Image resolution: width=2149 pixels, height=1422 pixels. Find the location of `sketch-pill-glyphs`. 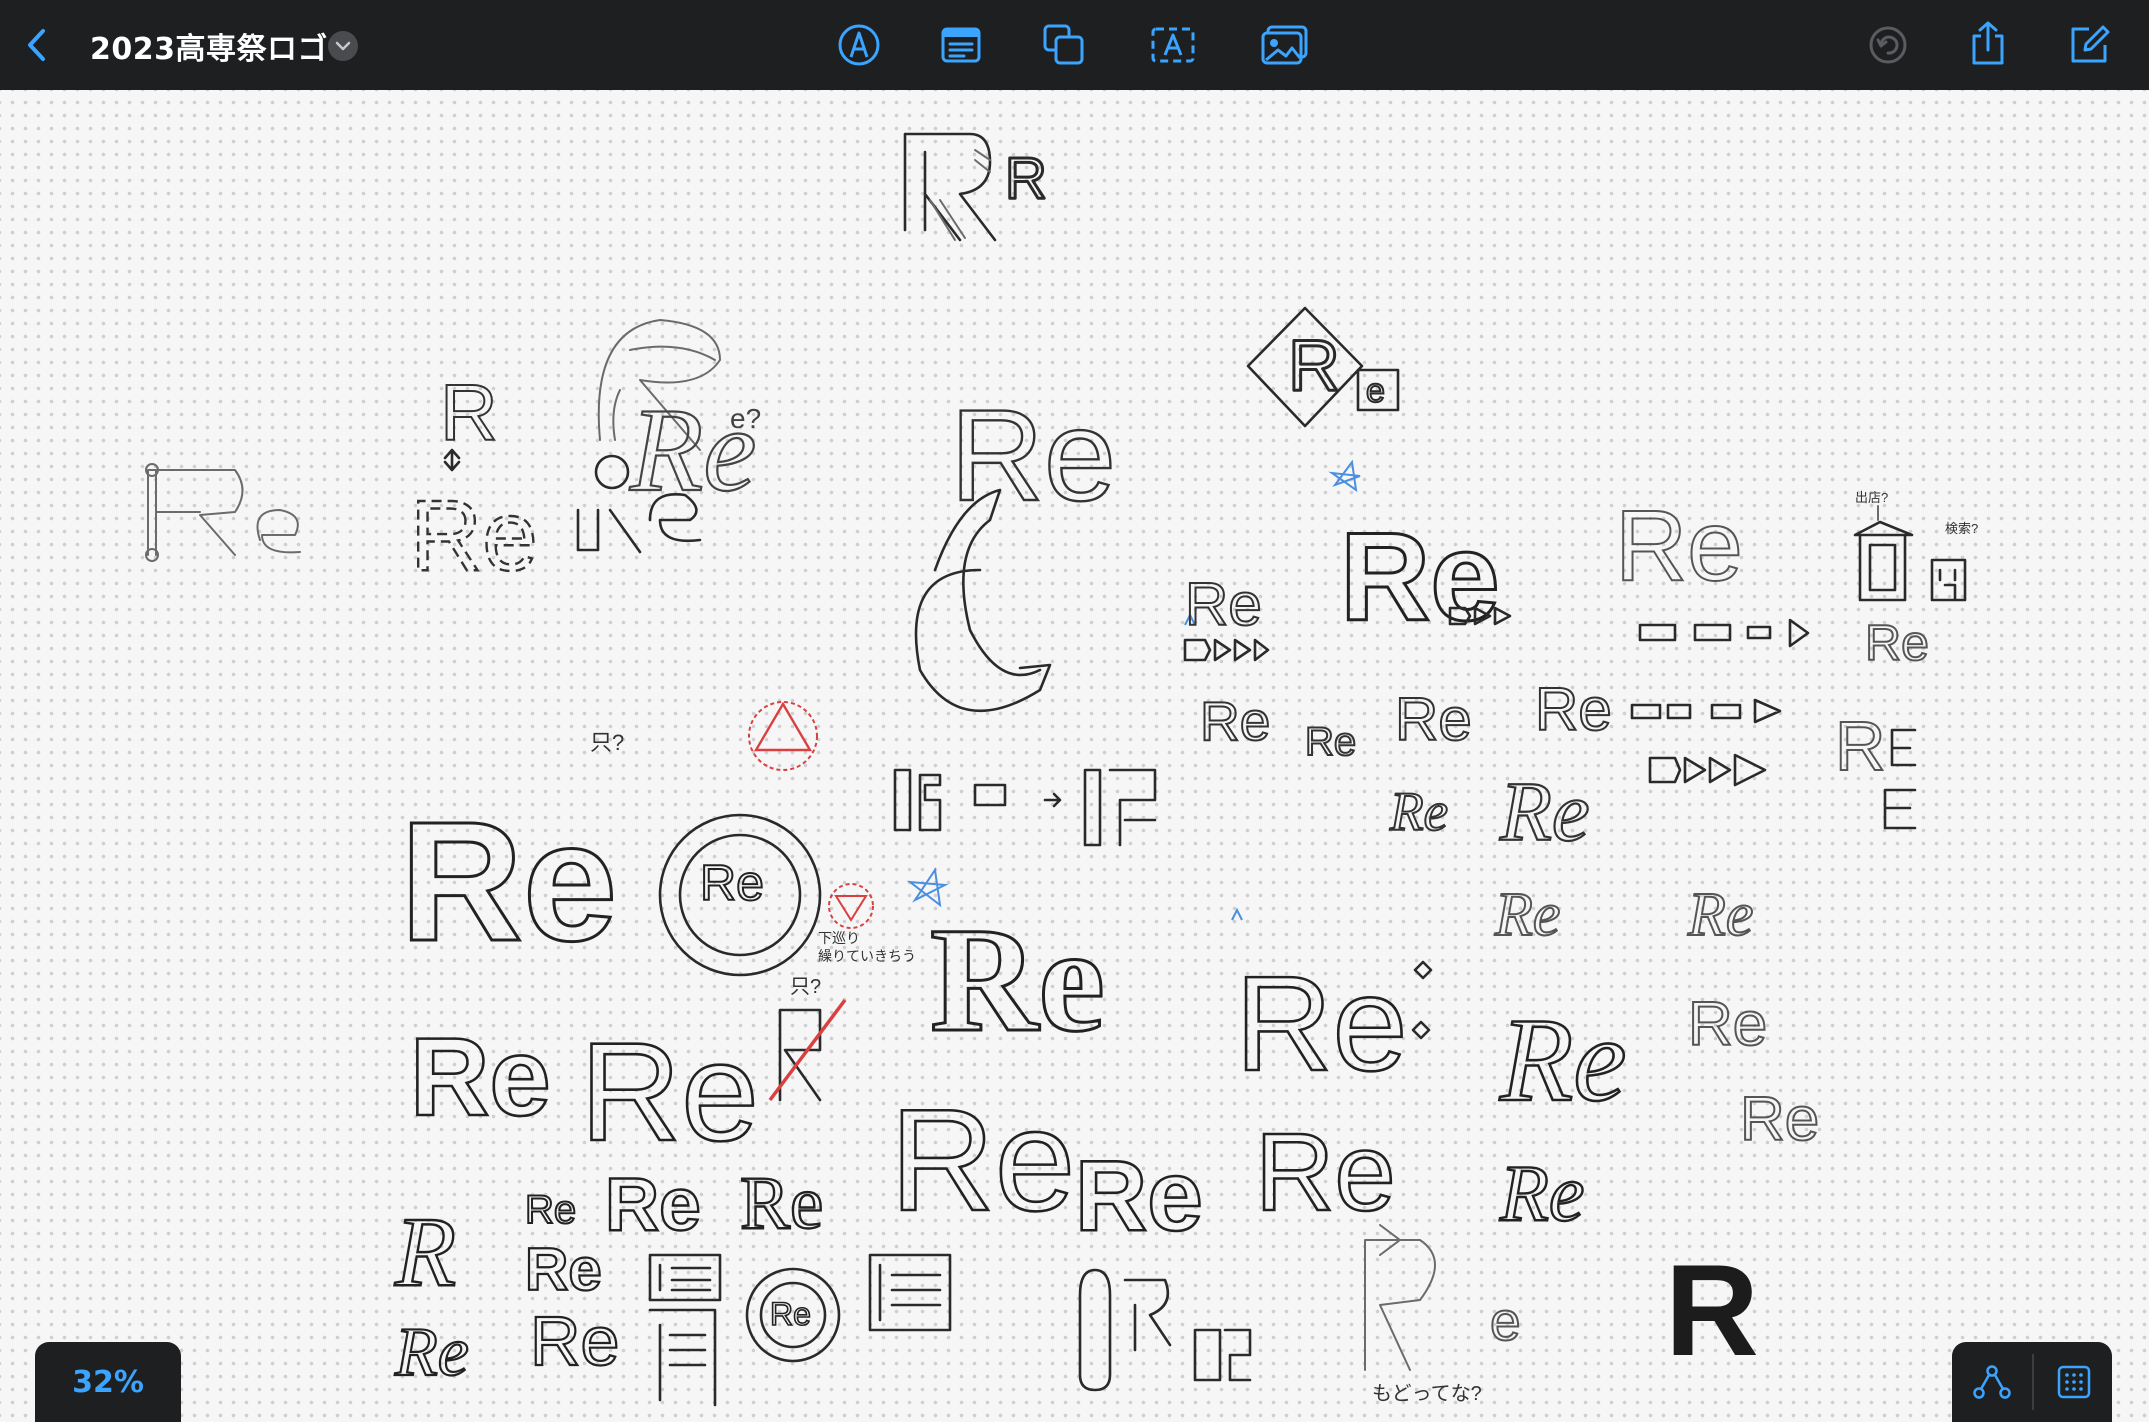

sketch-pill-glyphs is located at coordinates (1165, 1330).